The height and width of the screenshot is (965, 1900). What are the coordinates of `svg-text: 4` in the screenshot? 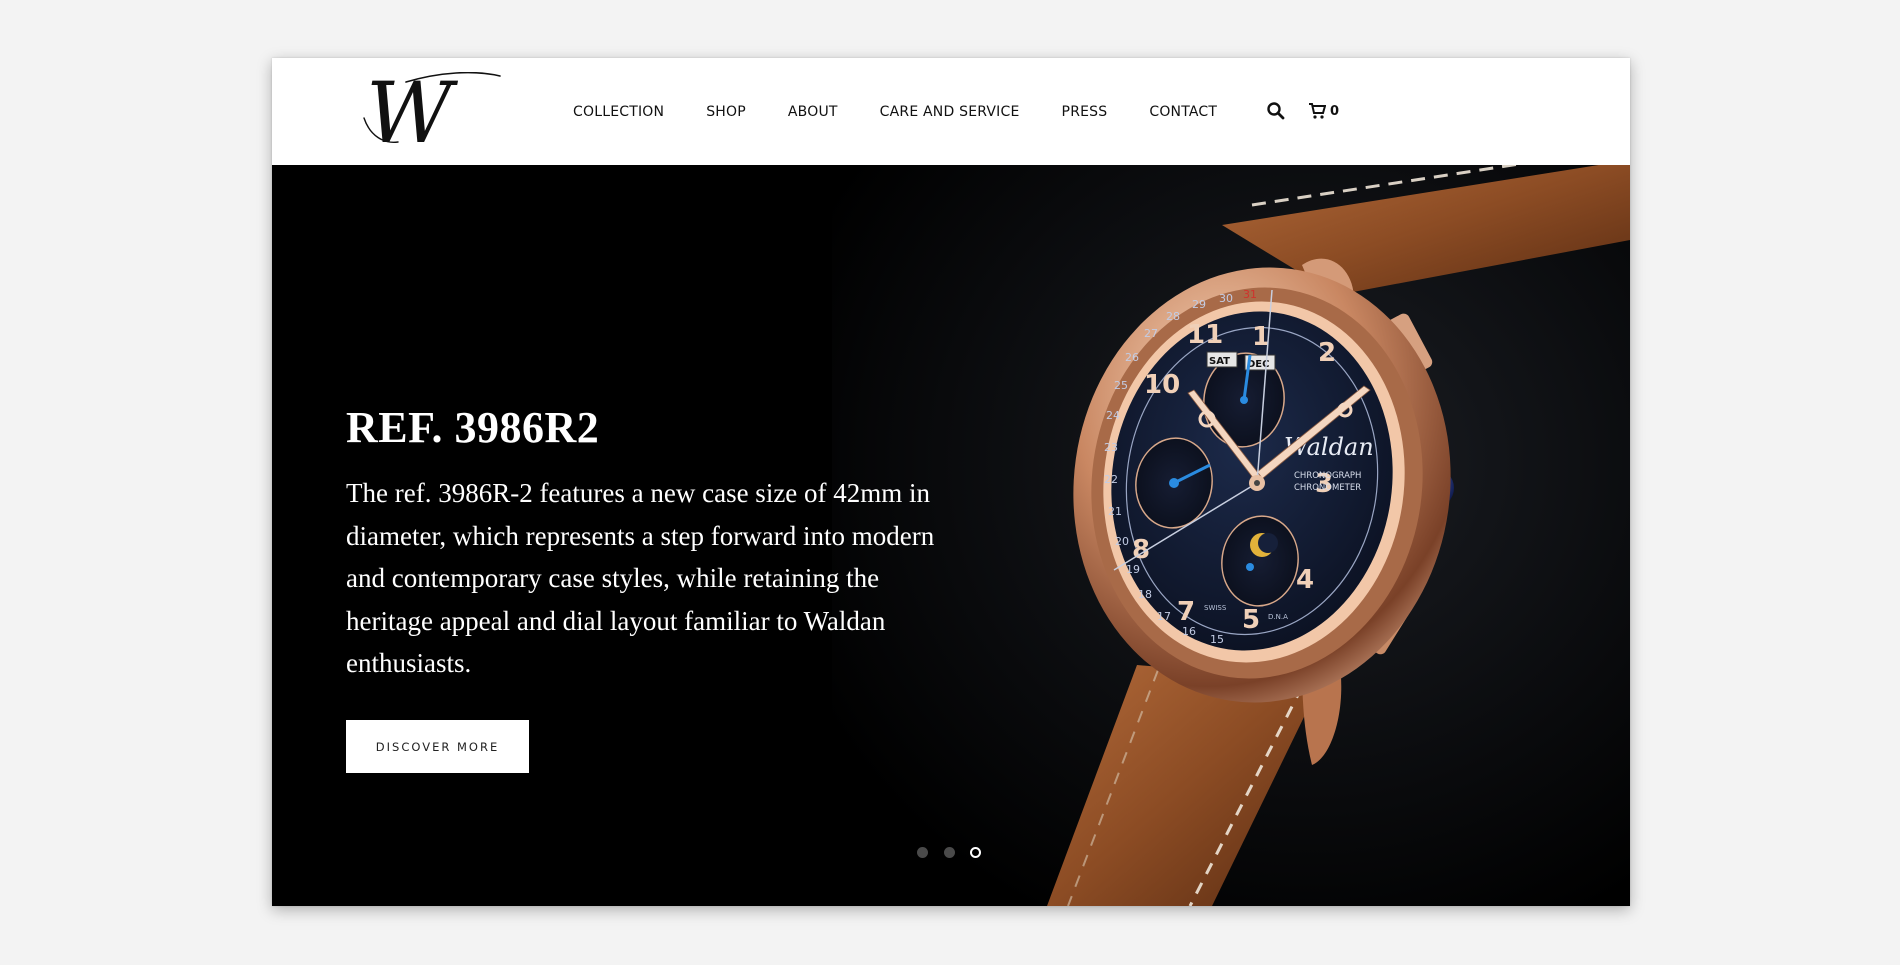 It's located at (1305, 580).